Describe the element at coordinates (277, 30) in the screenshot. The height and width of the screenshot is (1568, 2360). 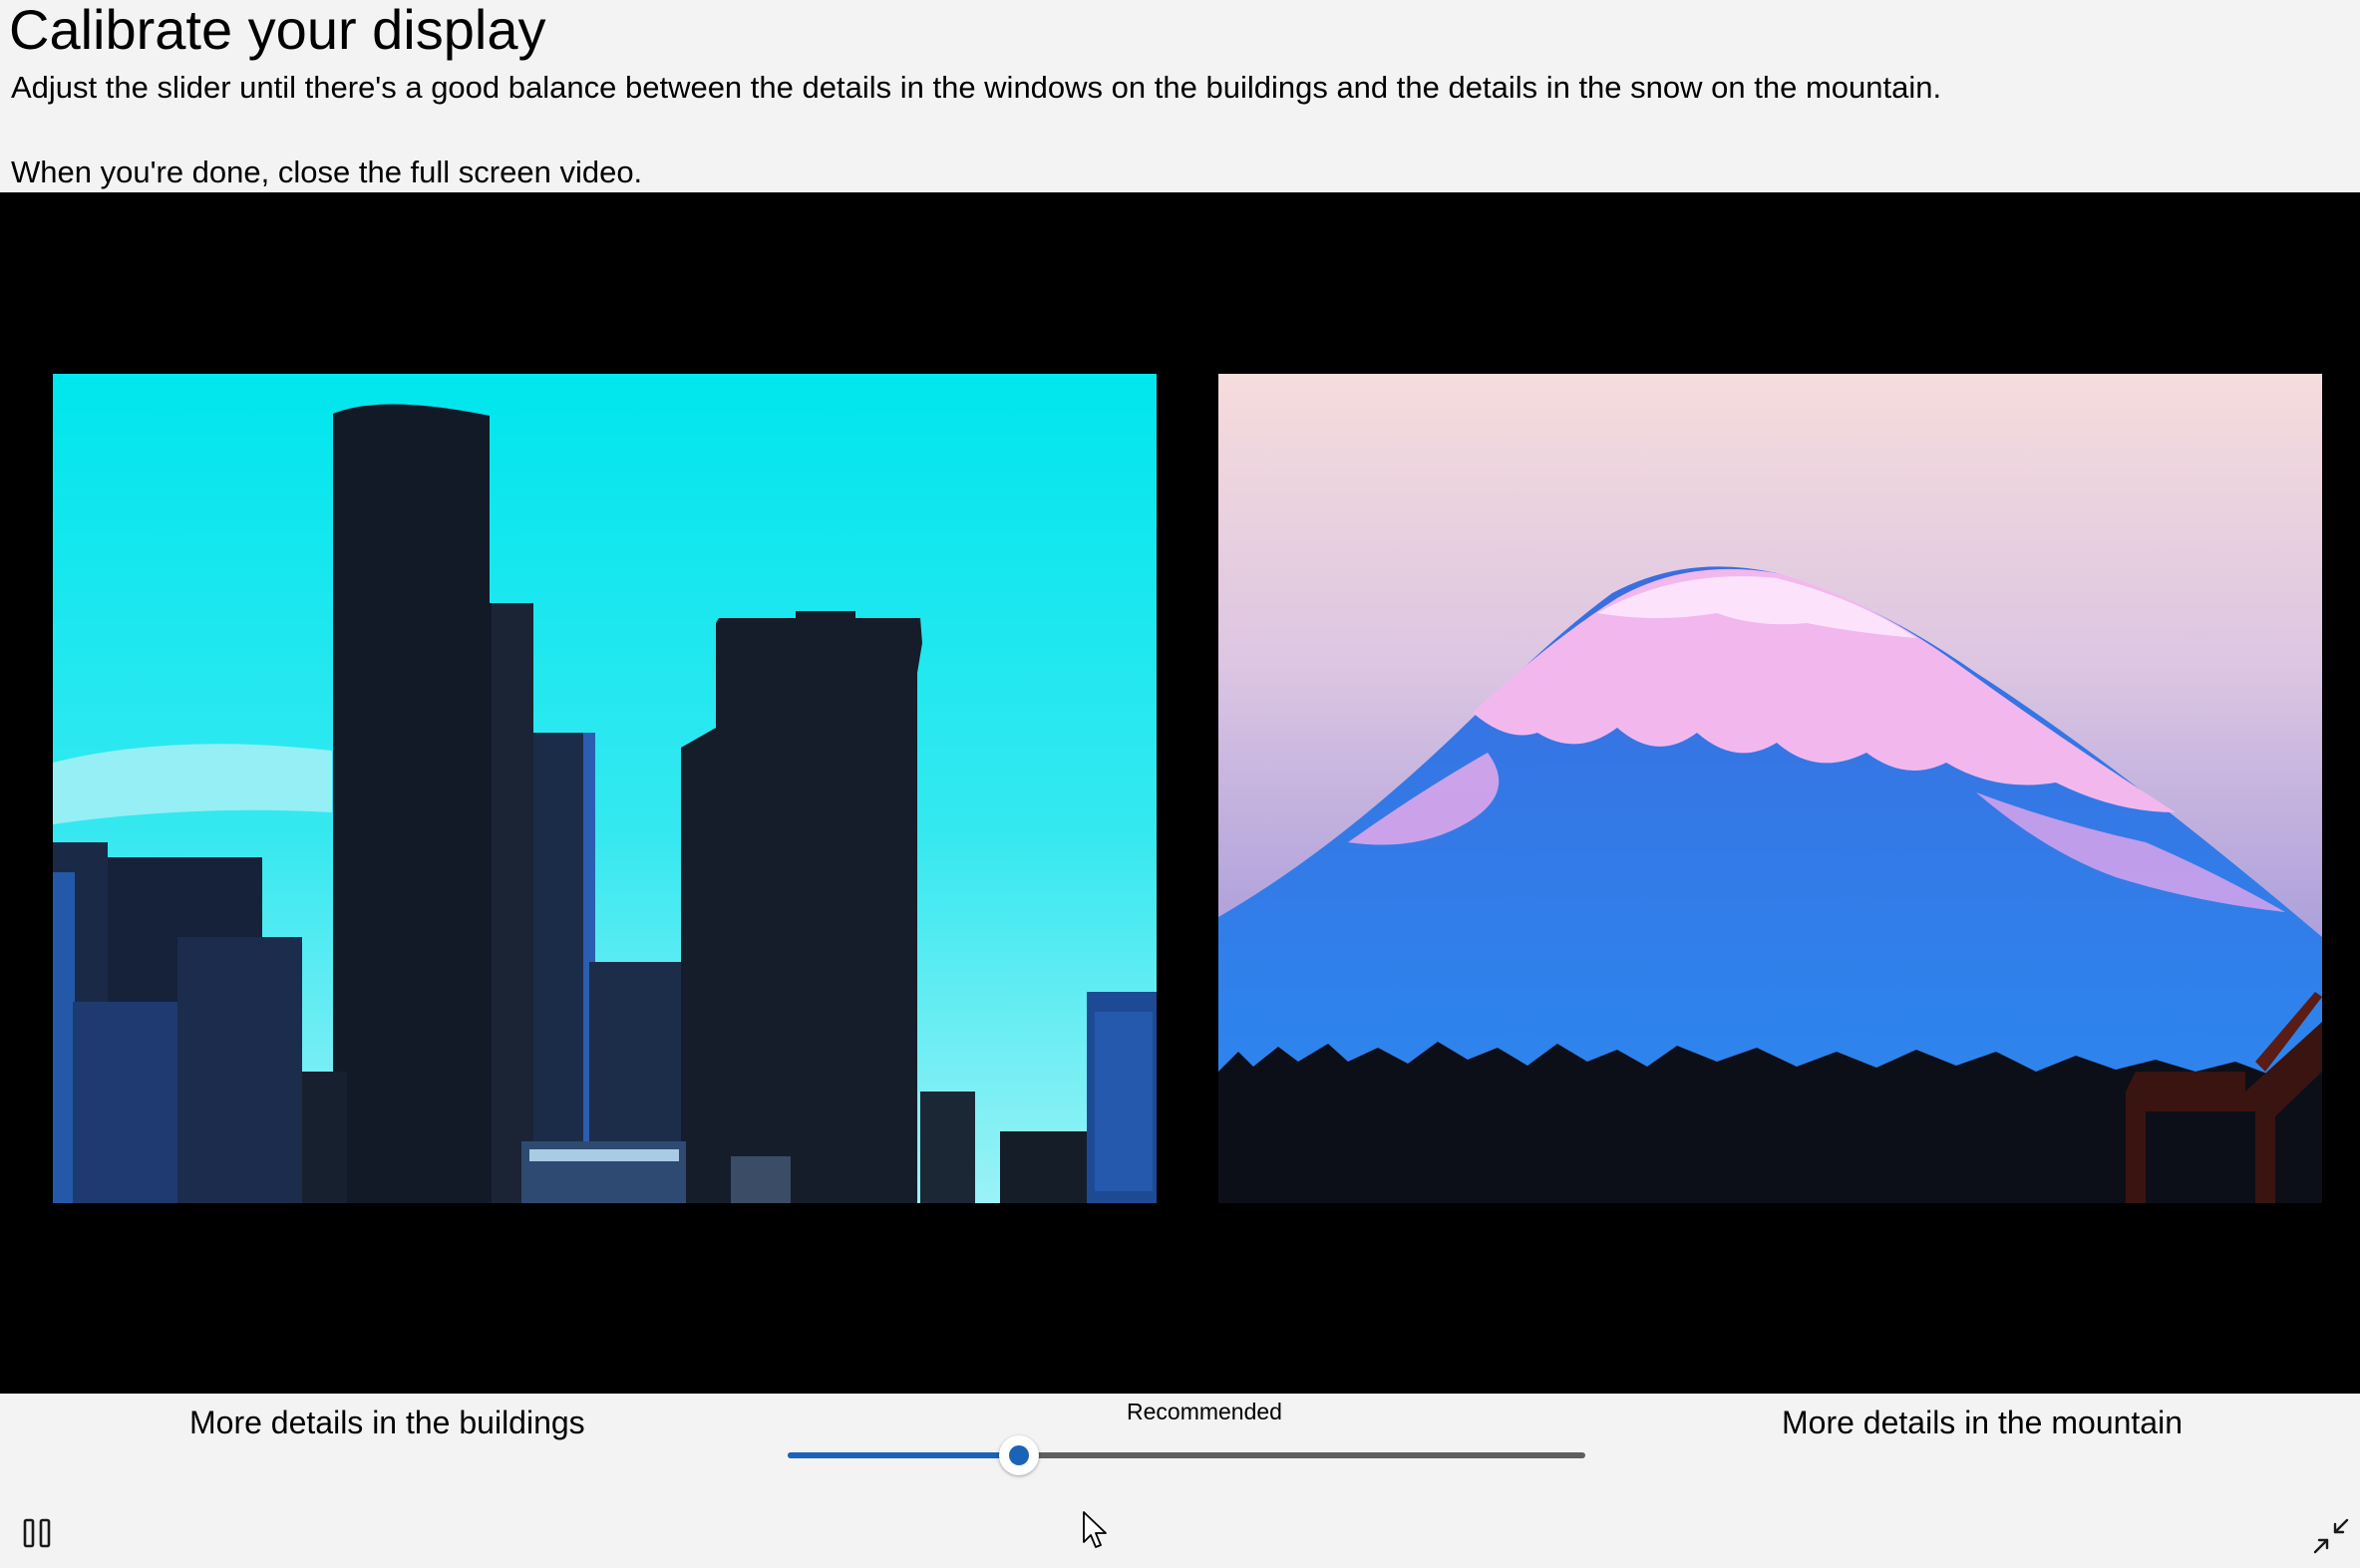
I see `page-title: Calibrate your display` at that location.